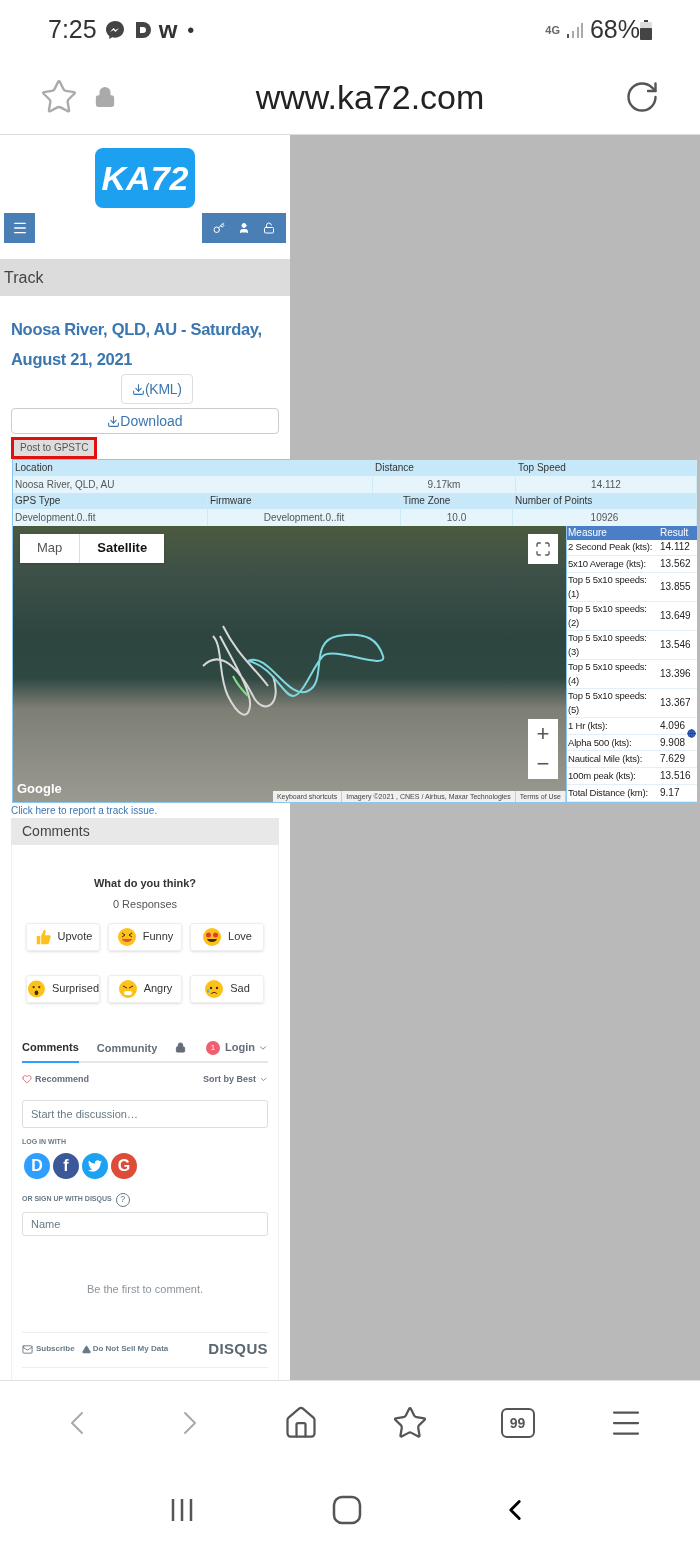 This screenshot has height=1555, width=700. I want to click on comments-heading: Comments, so click(56, 831).